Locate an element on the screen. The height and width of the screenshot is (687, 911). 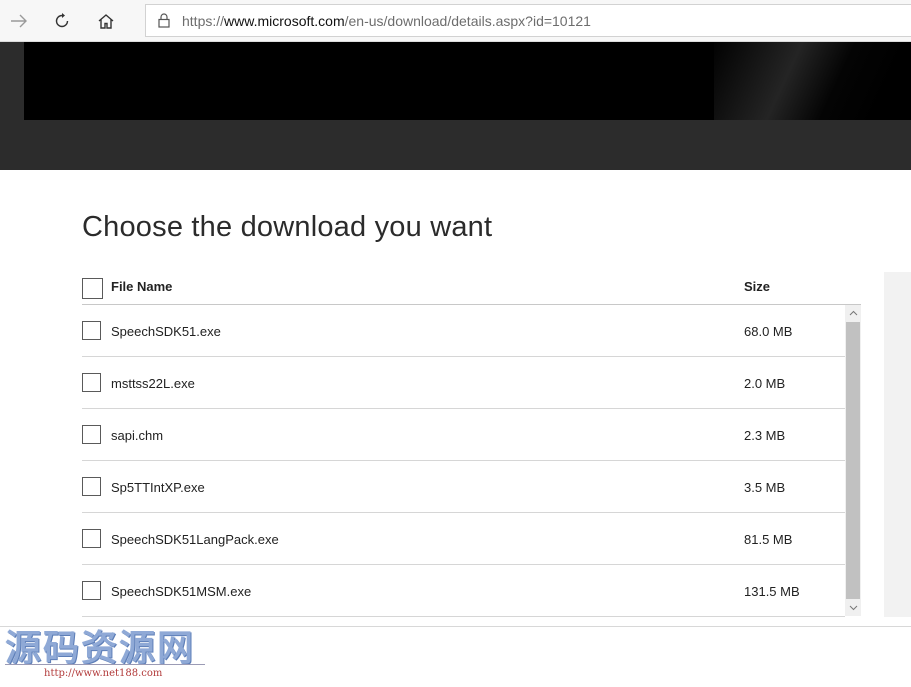
scroll-up-arrow-icon is located at coordinates (853, 313).